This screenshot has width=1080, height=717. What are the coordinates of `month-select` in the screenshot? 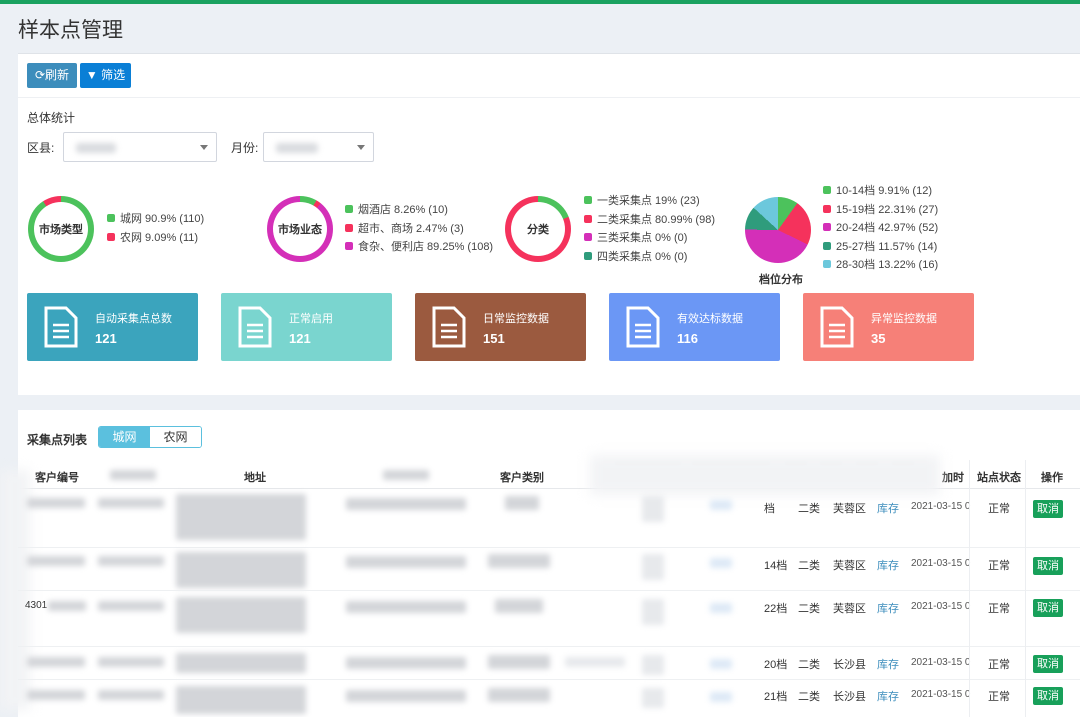 It's located at (318, 147).